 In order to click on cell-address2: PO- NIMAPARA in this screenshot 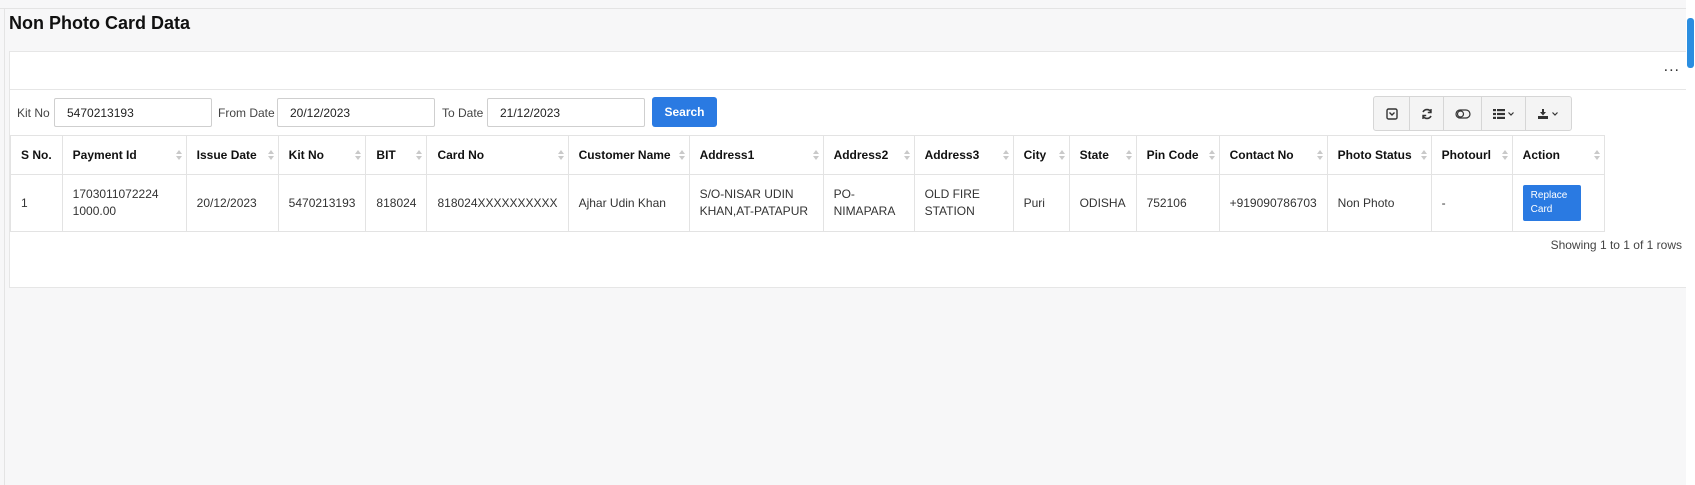, I will do `click(868, 203)`.